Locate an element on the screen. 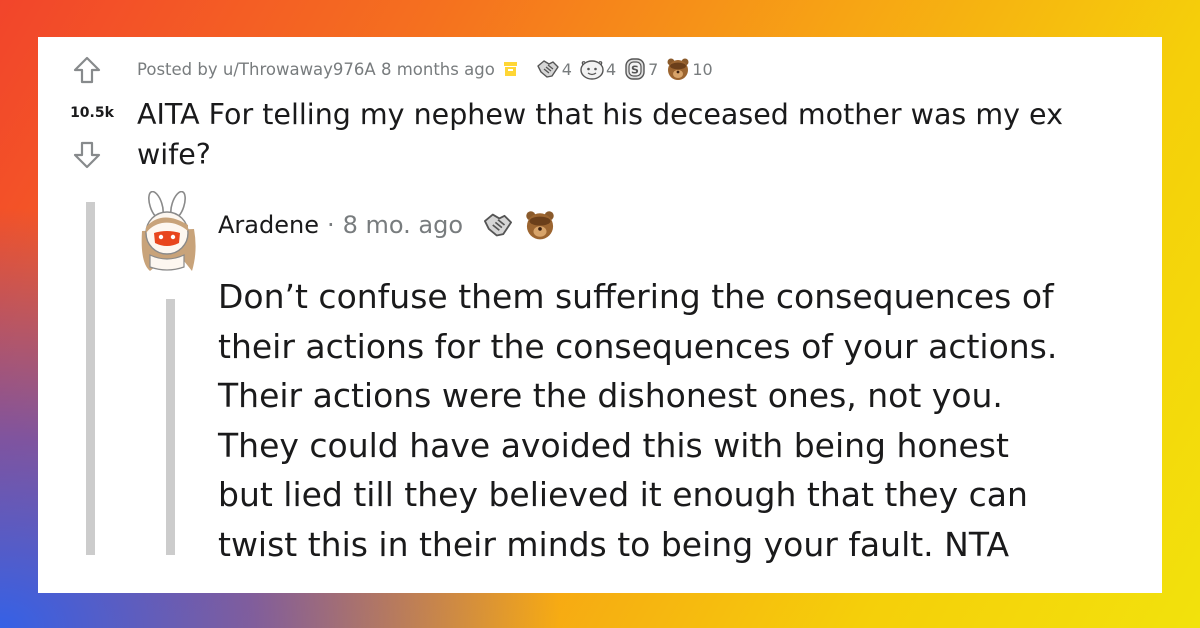 Image resolution: width=1200 pixels, height=628 pixels. award-count: 10 is located at coordinates (702, 69).